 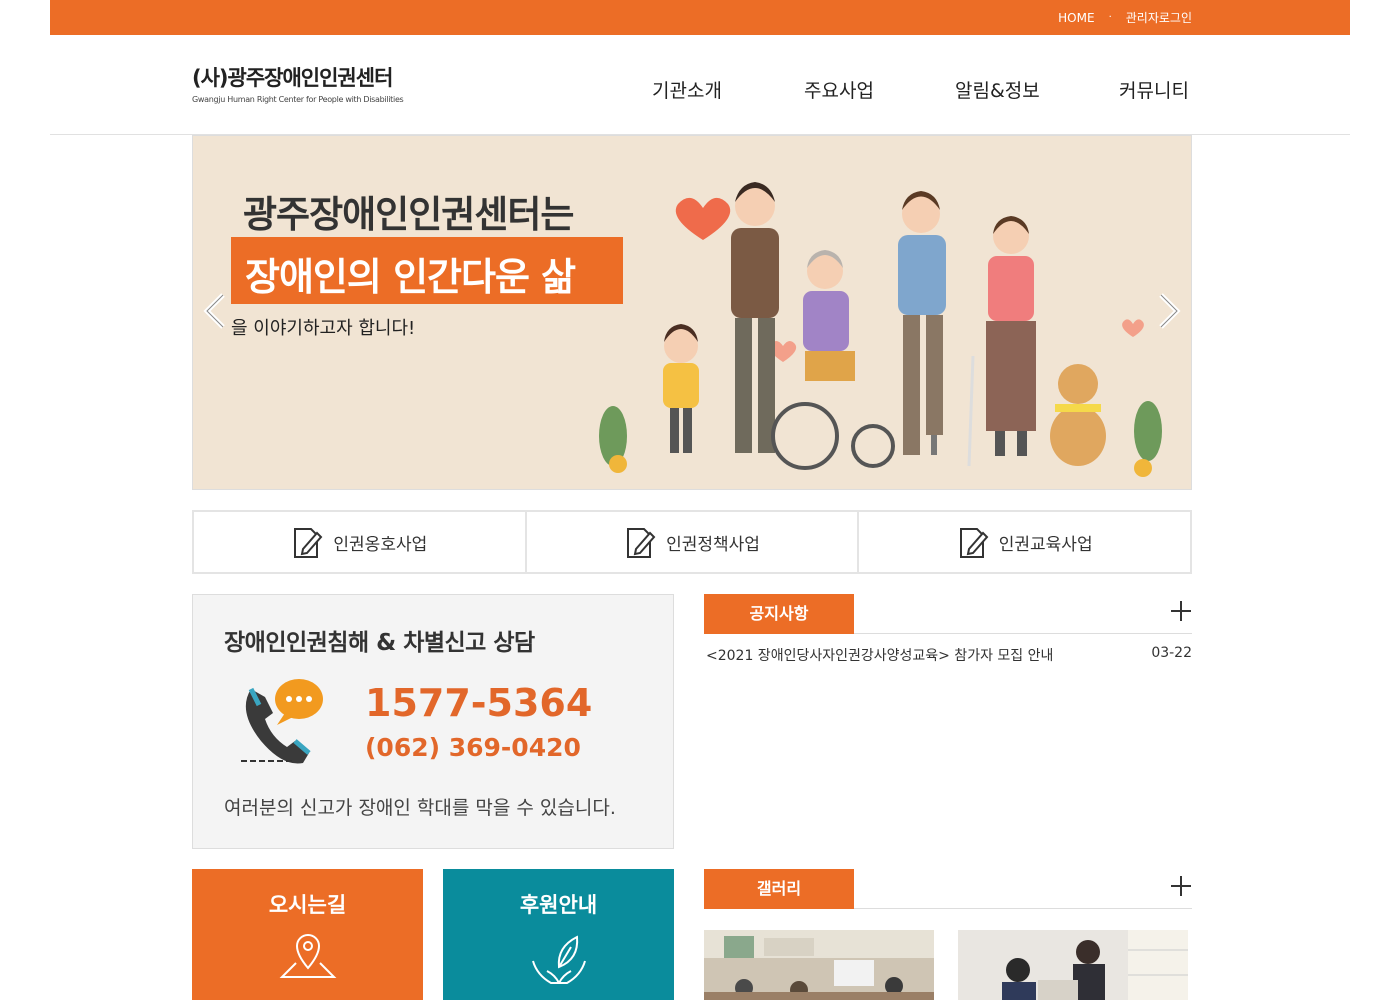 What do you see at coordinates (713, 544) in the screenshot?
I see `business-policy-label: 인권정책사업` at bounding box center [713, 544].